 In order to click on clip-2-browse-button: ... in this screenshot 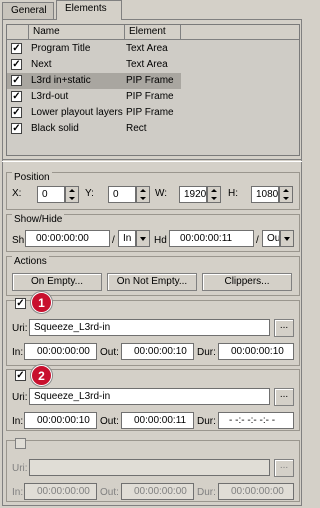, I will do `click(284, 397)`.